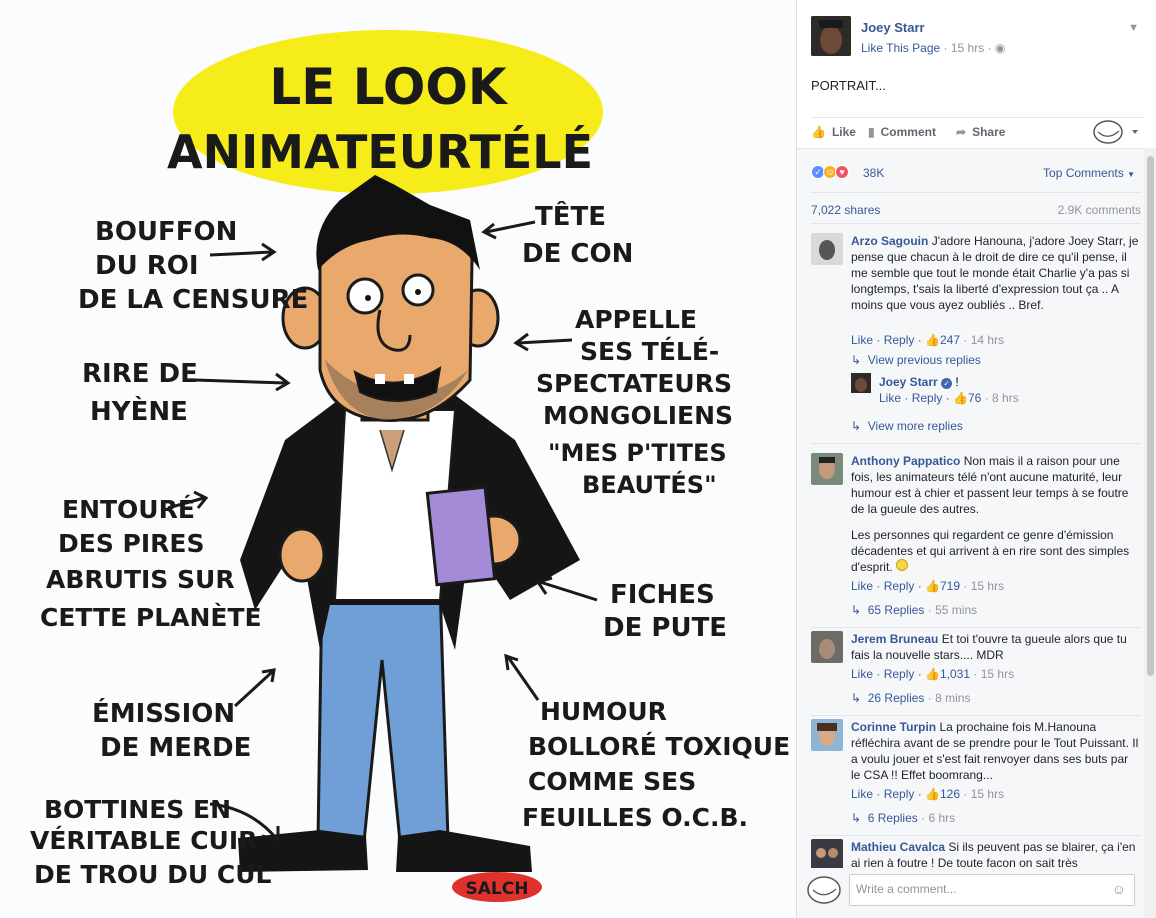  I want to click on avatar-image, so click(831, 36).